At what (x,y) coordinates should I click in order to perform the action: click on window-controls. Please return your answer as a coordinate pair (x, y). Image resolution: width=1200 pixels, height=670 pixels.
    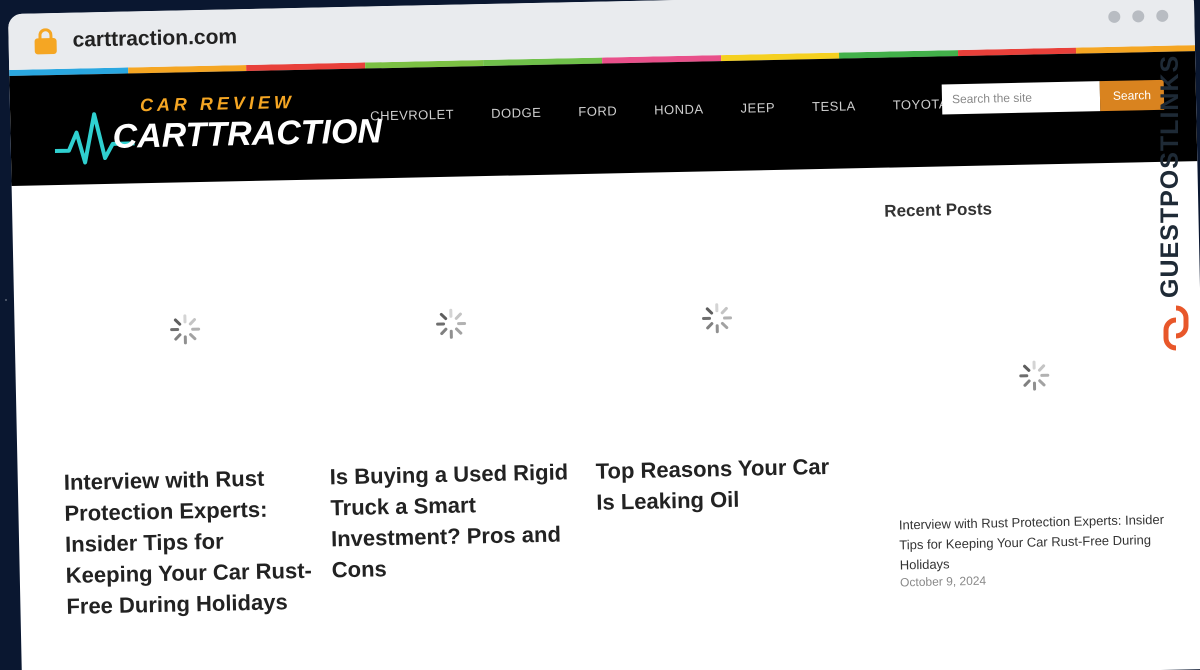
    Looking at the image, I should click on (1138, 16).